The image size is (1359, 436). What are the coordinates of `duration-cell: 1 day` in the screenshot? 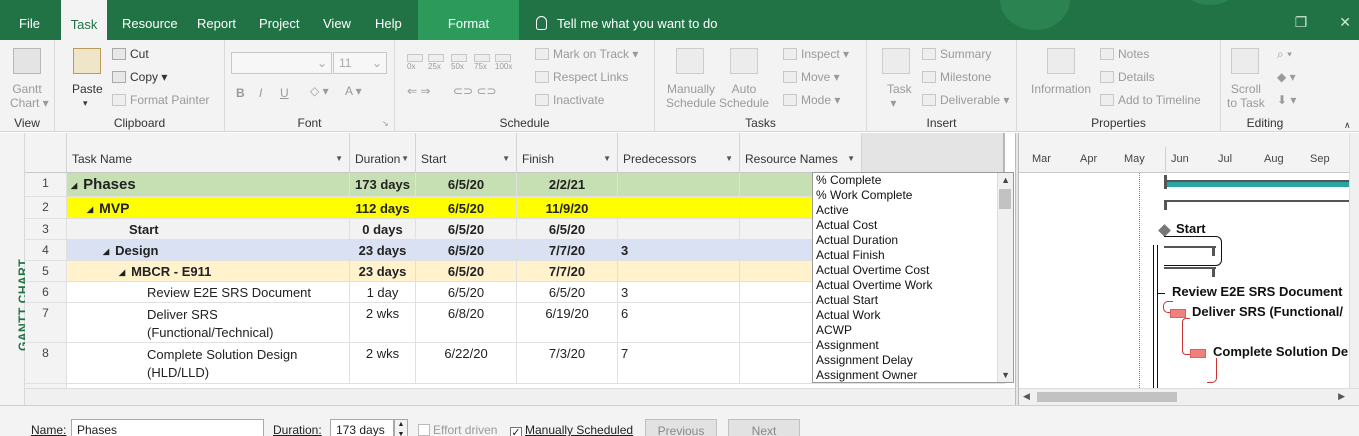 It's located at (383, 292).